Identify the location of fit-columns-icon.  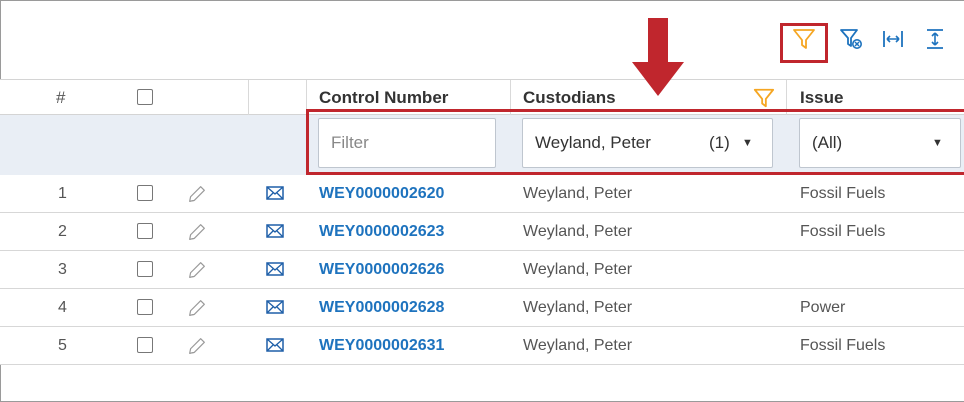
(893, 39).